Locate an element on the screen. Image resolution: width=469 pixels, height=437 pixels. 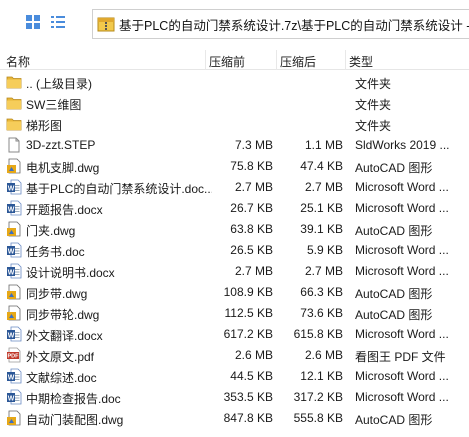
file-original-size: 47.4 KB is located at coordinates (321, 166).